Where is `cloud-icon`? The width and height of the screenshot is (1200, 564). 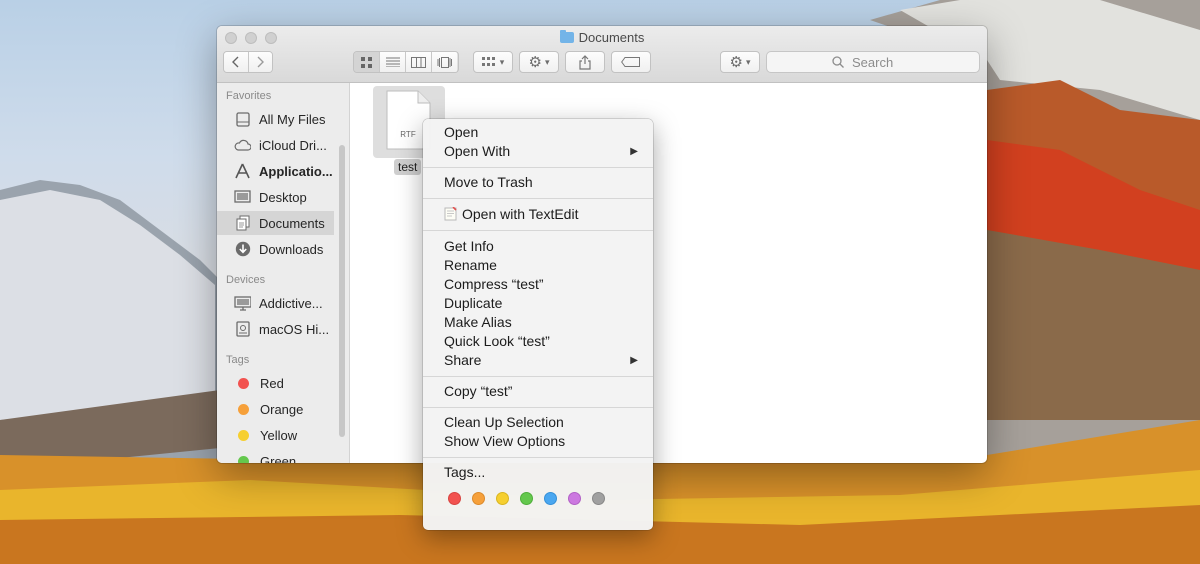
cloud-icon is located at coordinates (242, 145).